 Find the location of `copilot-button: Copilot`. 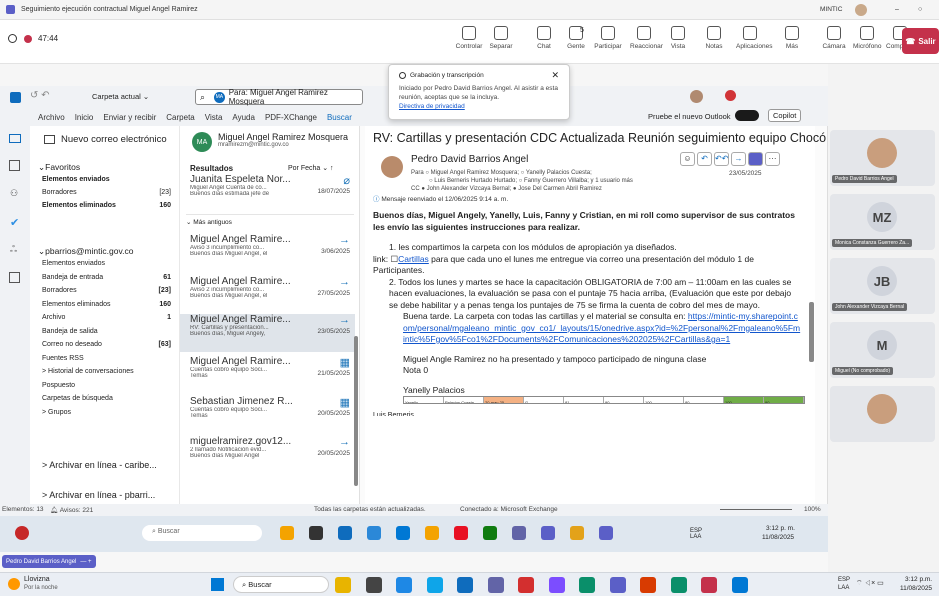

copilot-button: Copilot is located at coordinates (785, 115).